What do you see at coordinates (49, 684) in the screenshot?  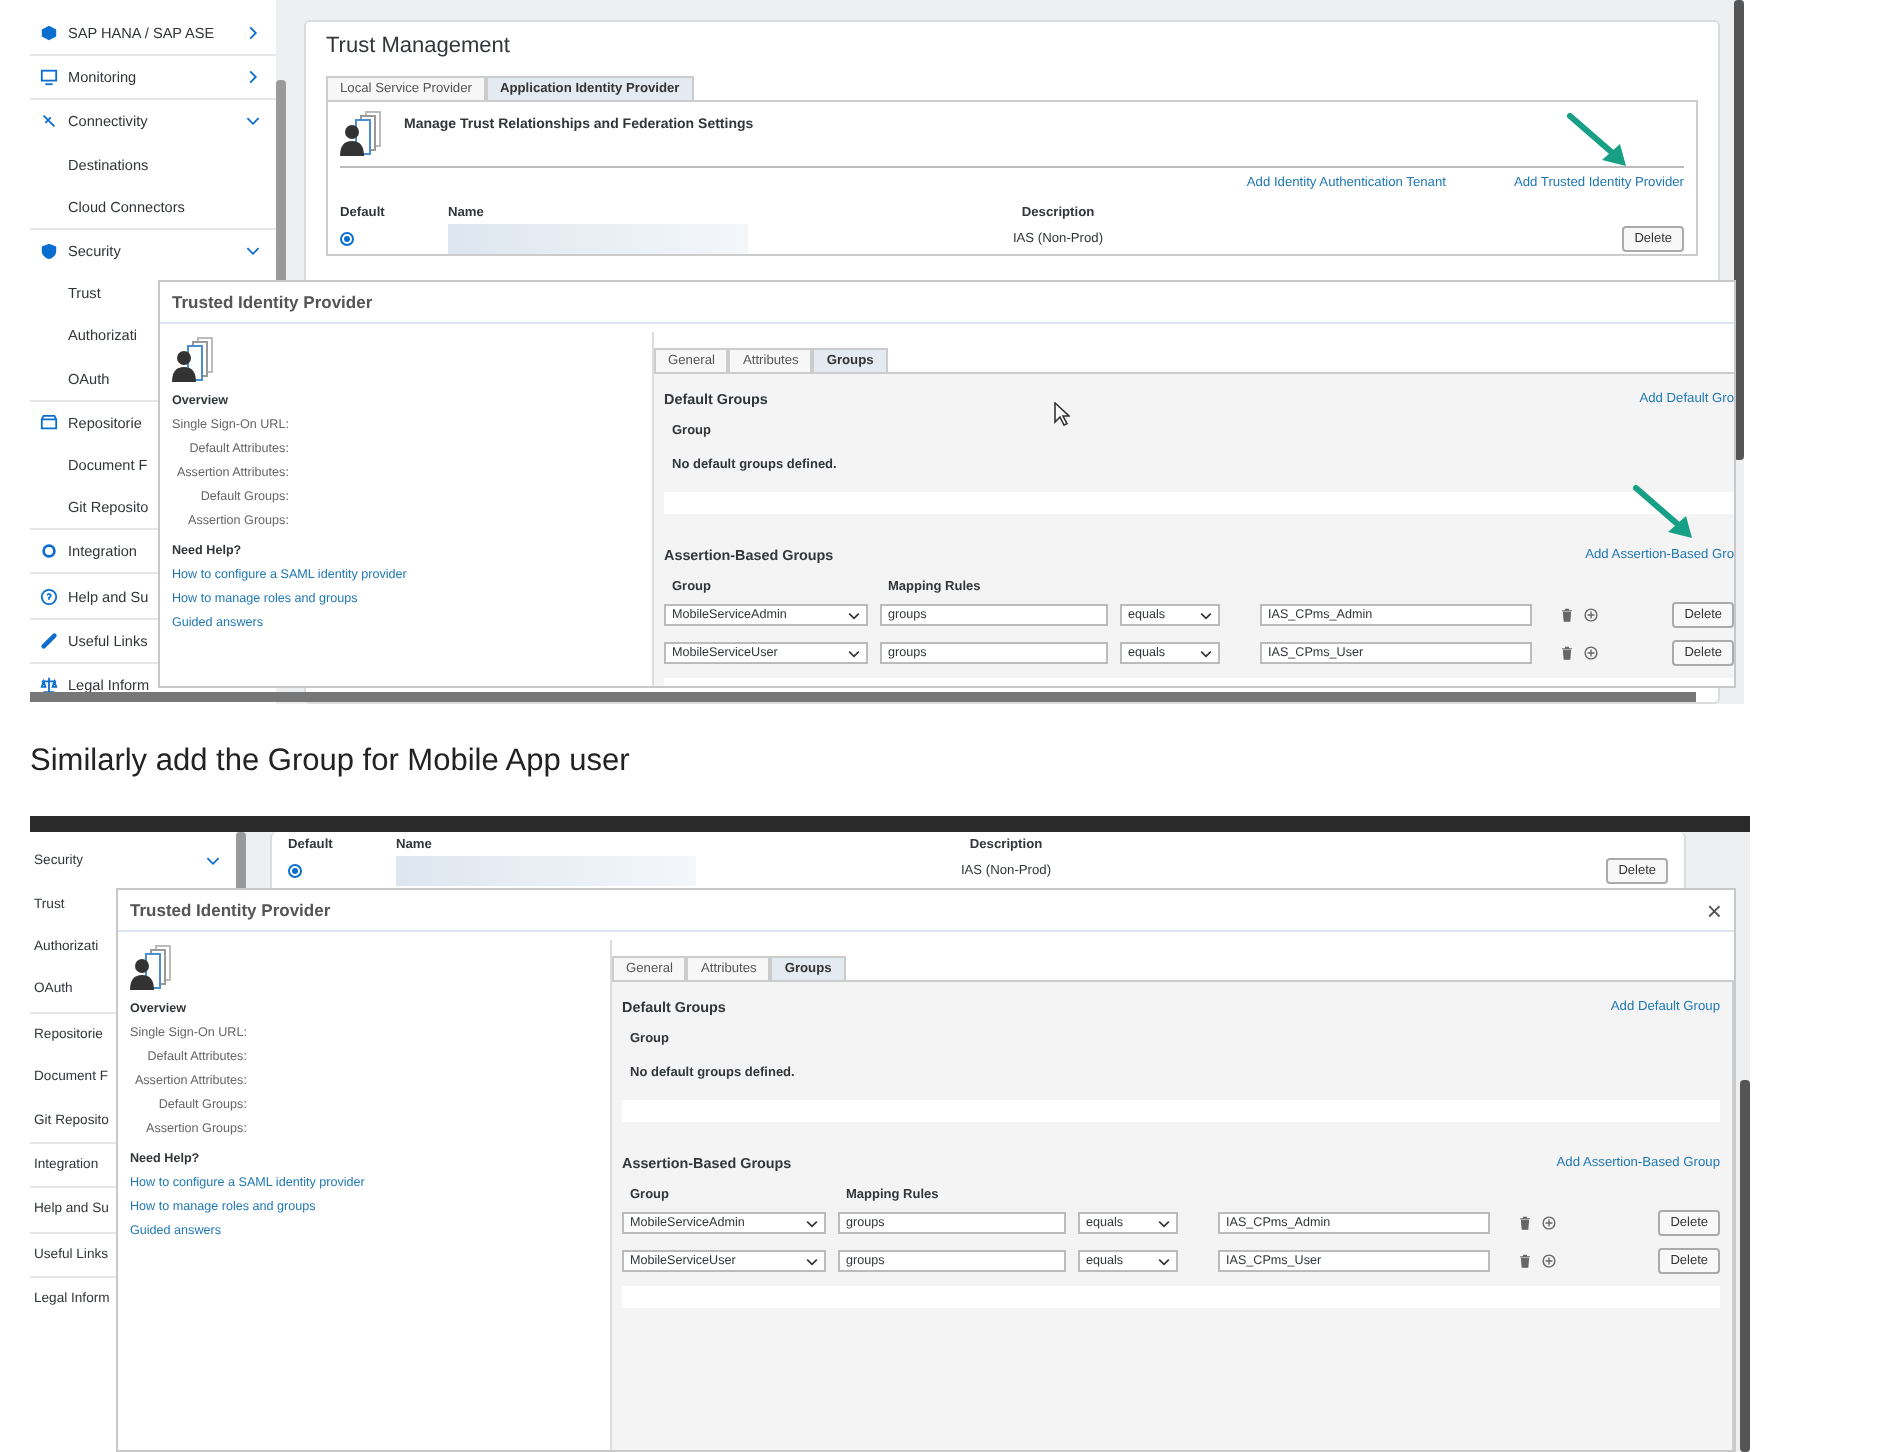 I see `scales-icon` at bounding box center [49, 684].